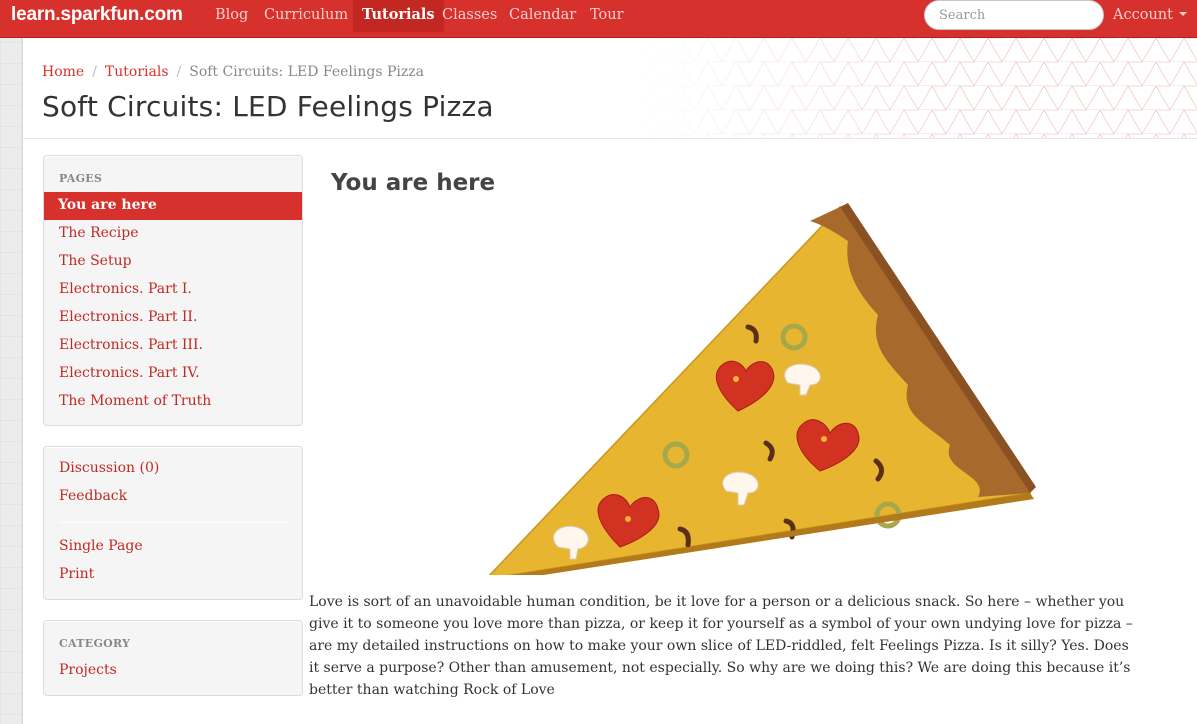  Describe the element at coordinates (398, 16) in the screenshot. I see `nav-tutorials: Tutorials` at that location.